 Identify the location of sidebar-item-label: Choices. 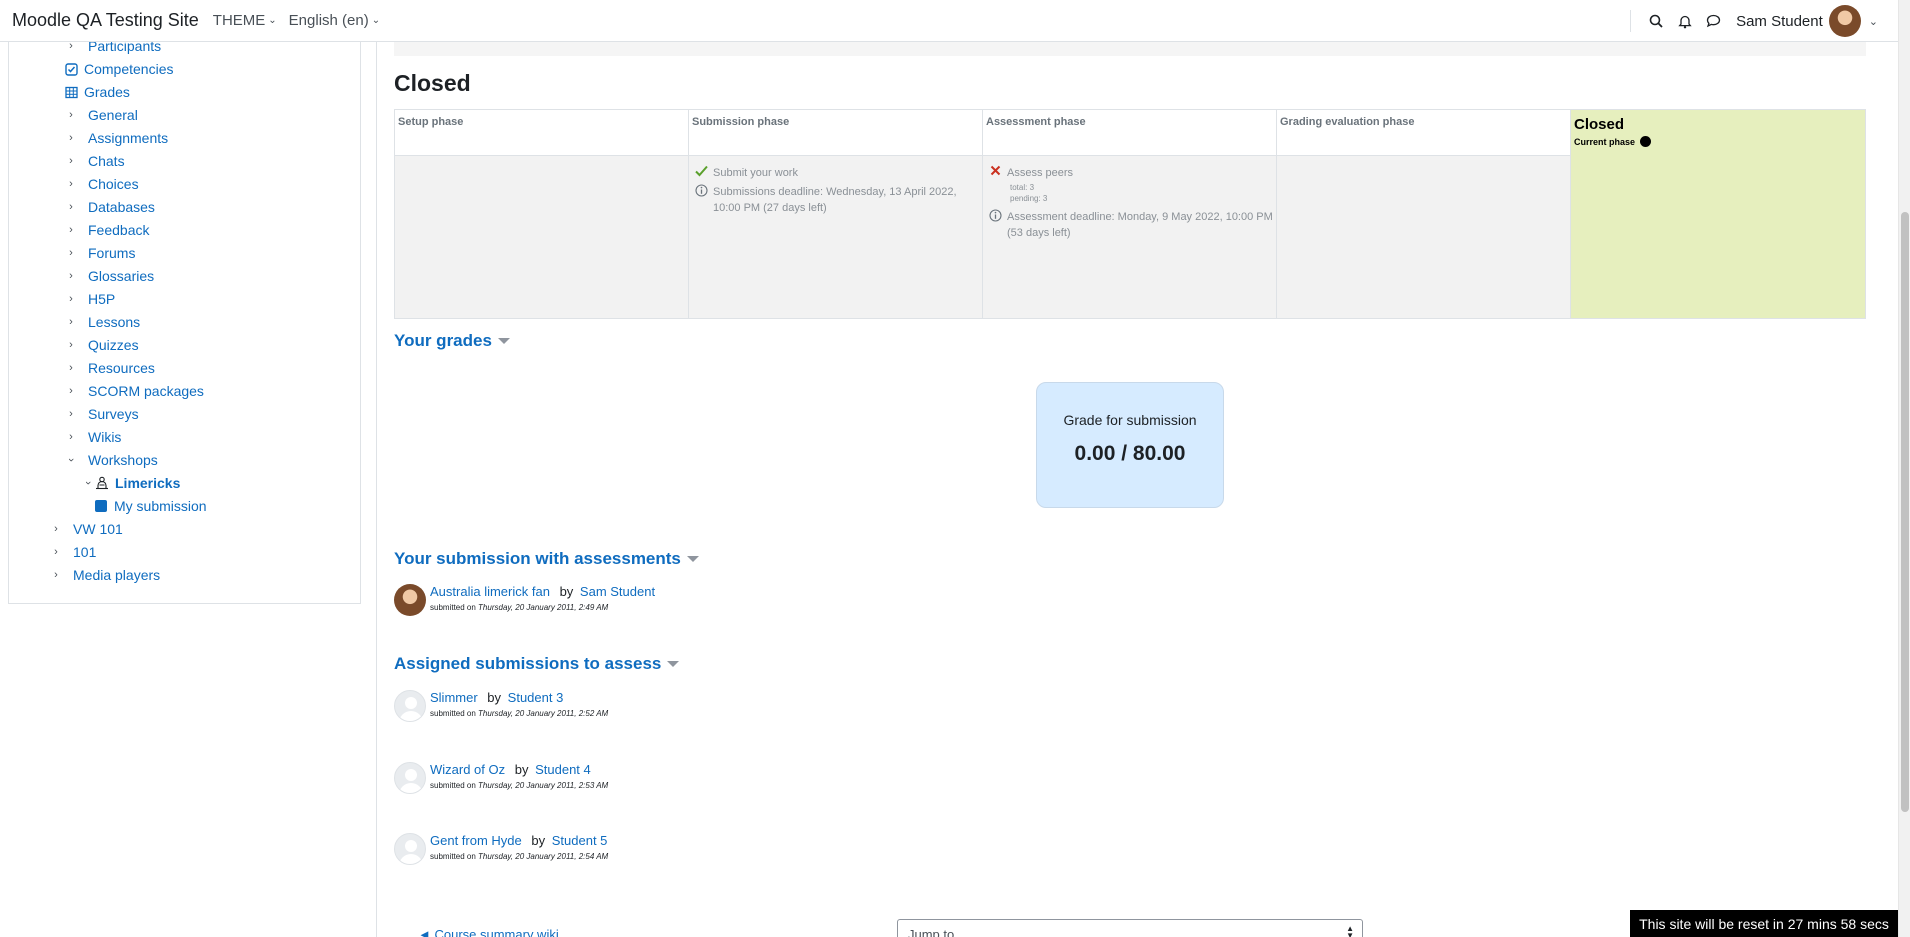
(113, 184).